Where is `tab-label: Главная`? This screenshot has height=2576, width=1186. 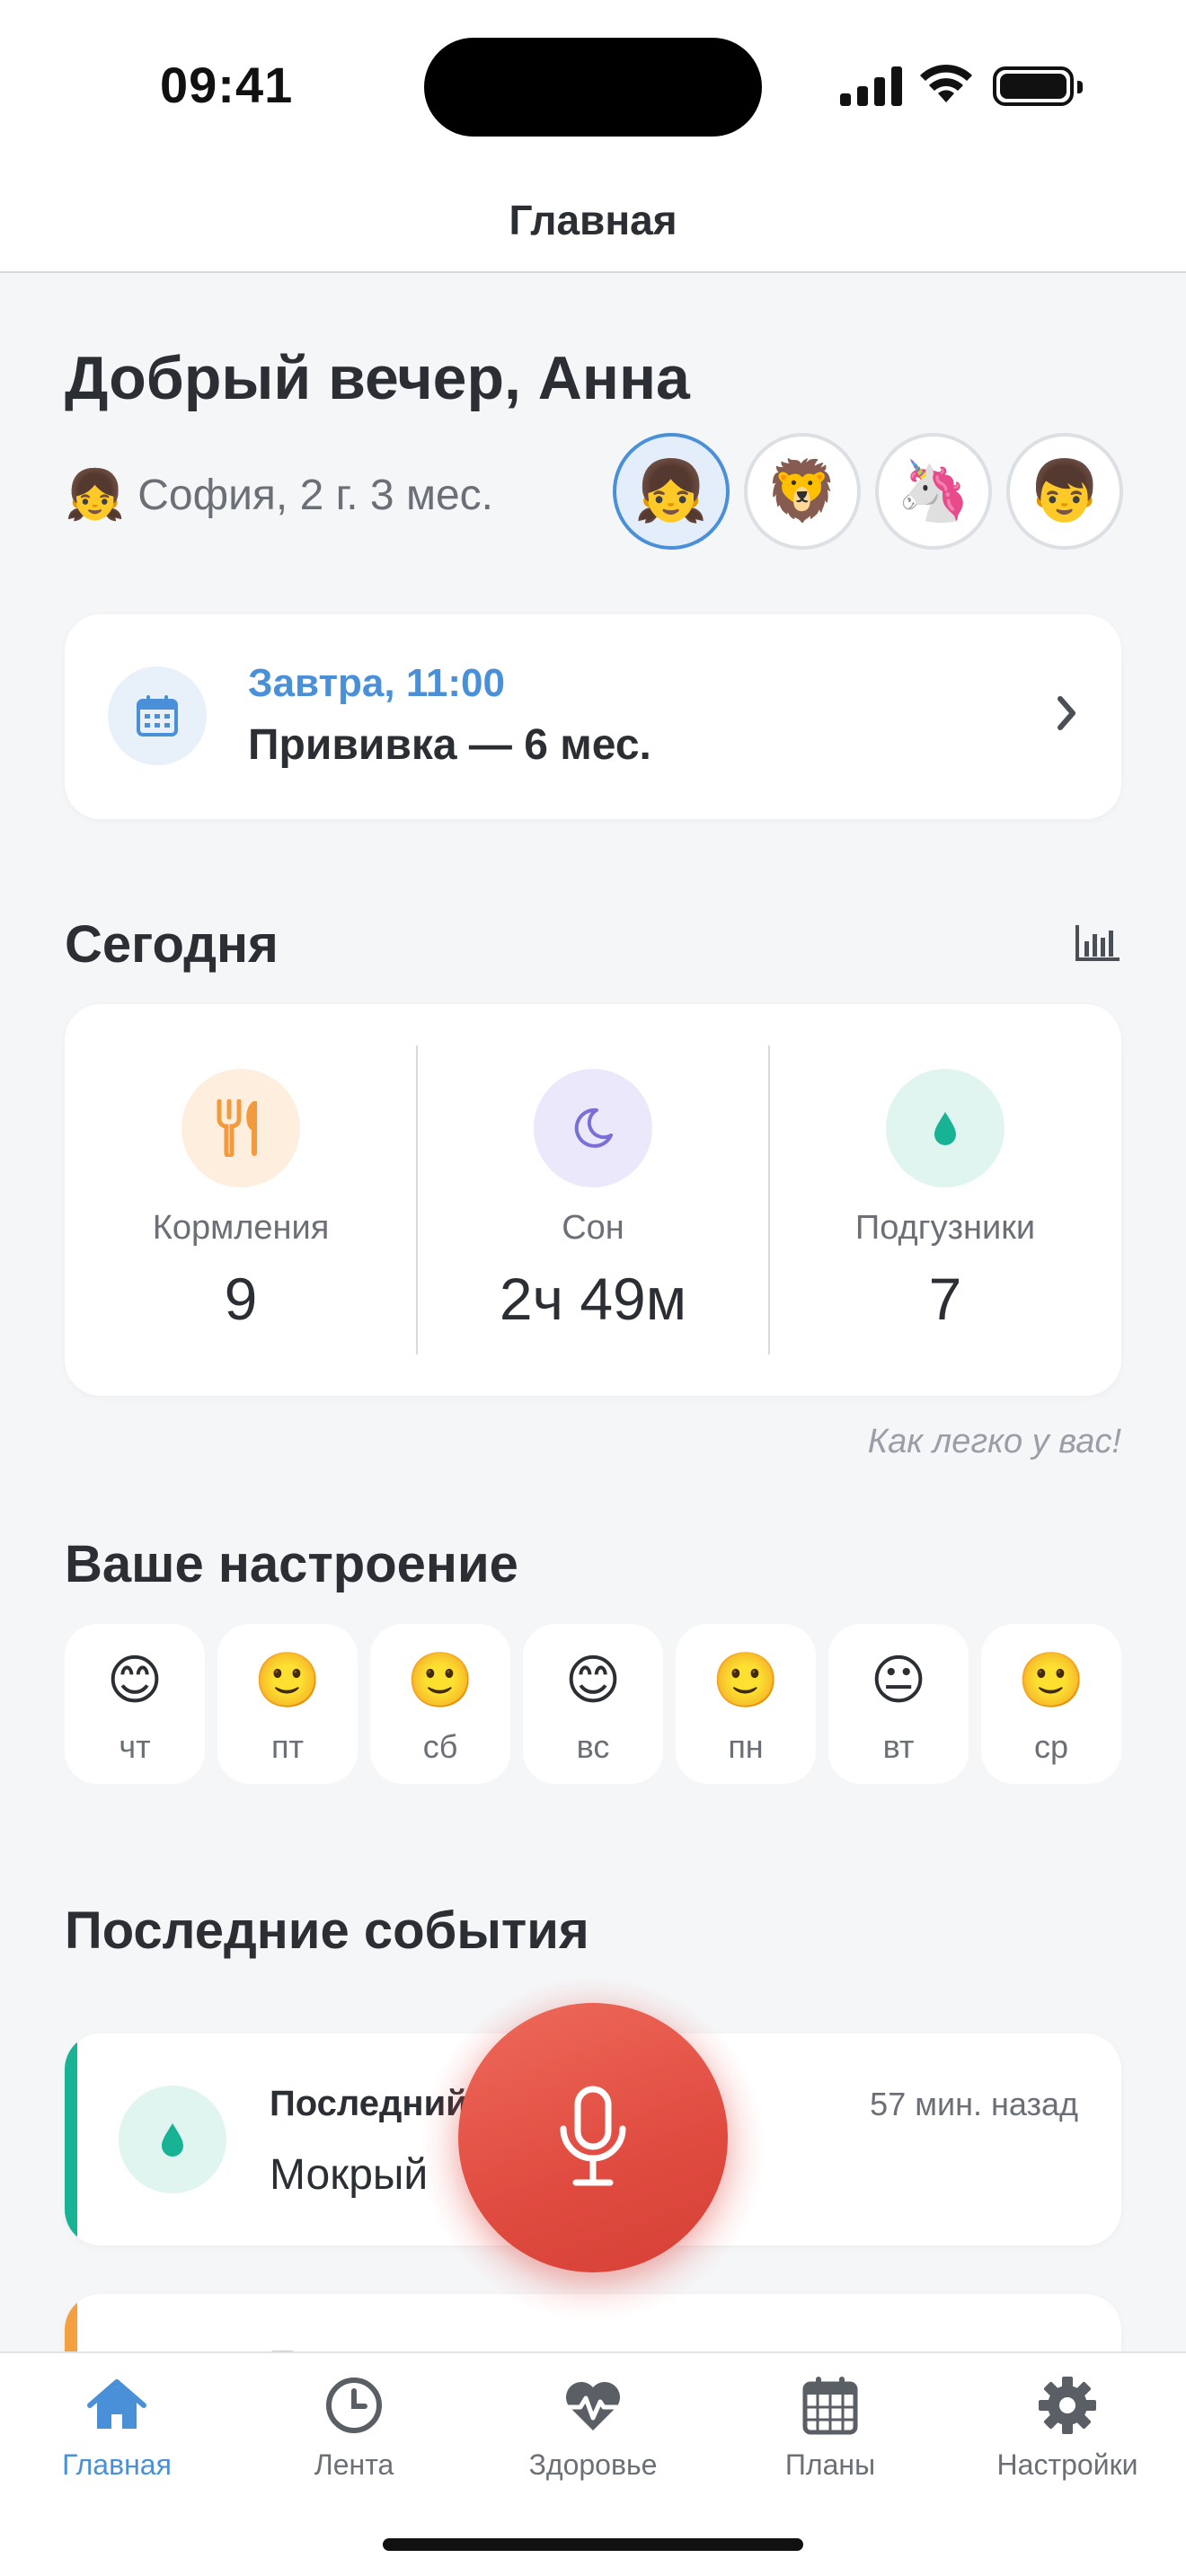 tab-label: Главная is located at coordinates (117, 2464).